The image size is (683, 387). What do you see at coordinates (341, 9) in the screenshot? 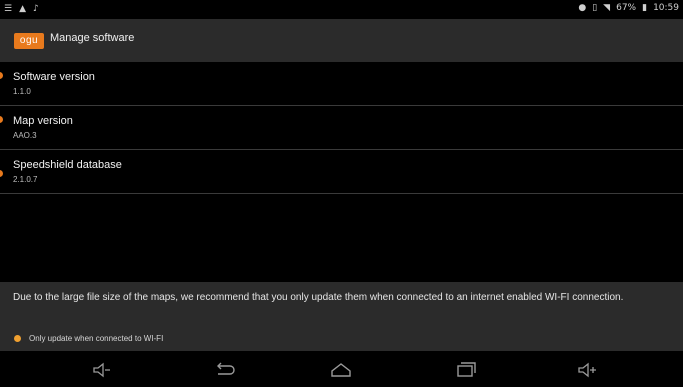
I see `status-bar: ☰ ▲ ♪ ● ▯ ◥ 67% ▮ 10:59` at bounding box center [341, 9].